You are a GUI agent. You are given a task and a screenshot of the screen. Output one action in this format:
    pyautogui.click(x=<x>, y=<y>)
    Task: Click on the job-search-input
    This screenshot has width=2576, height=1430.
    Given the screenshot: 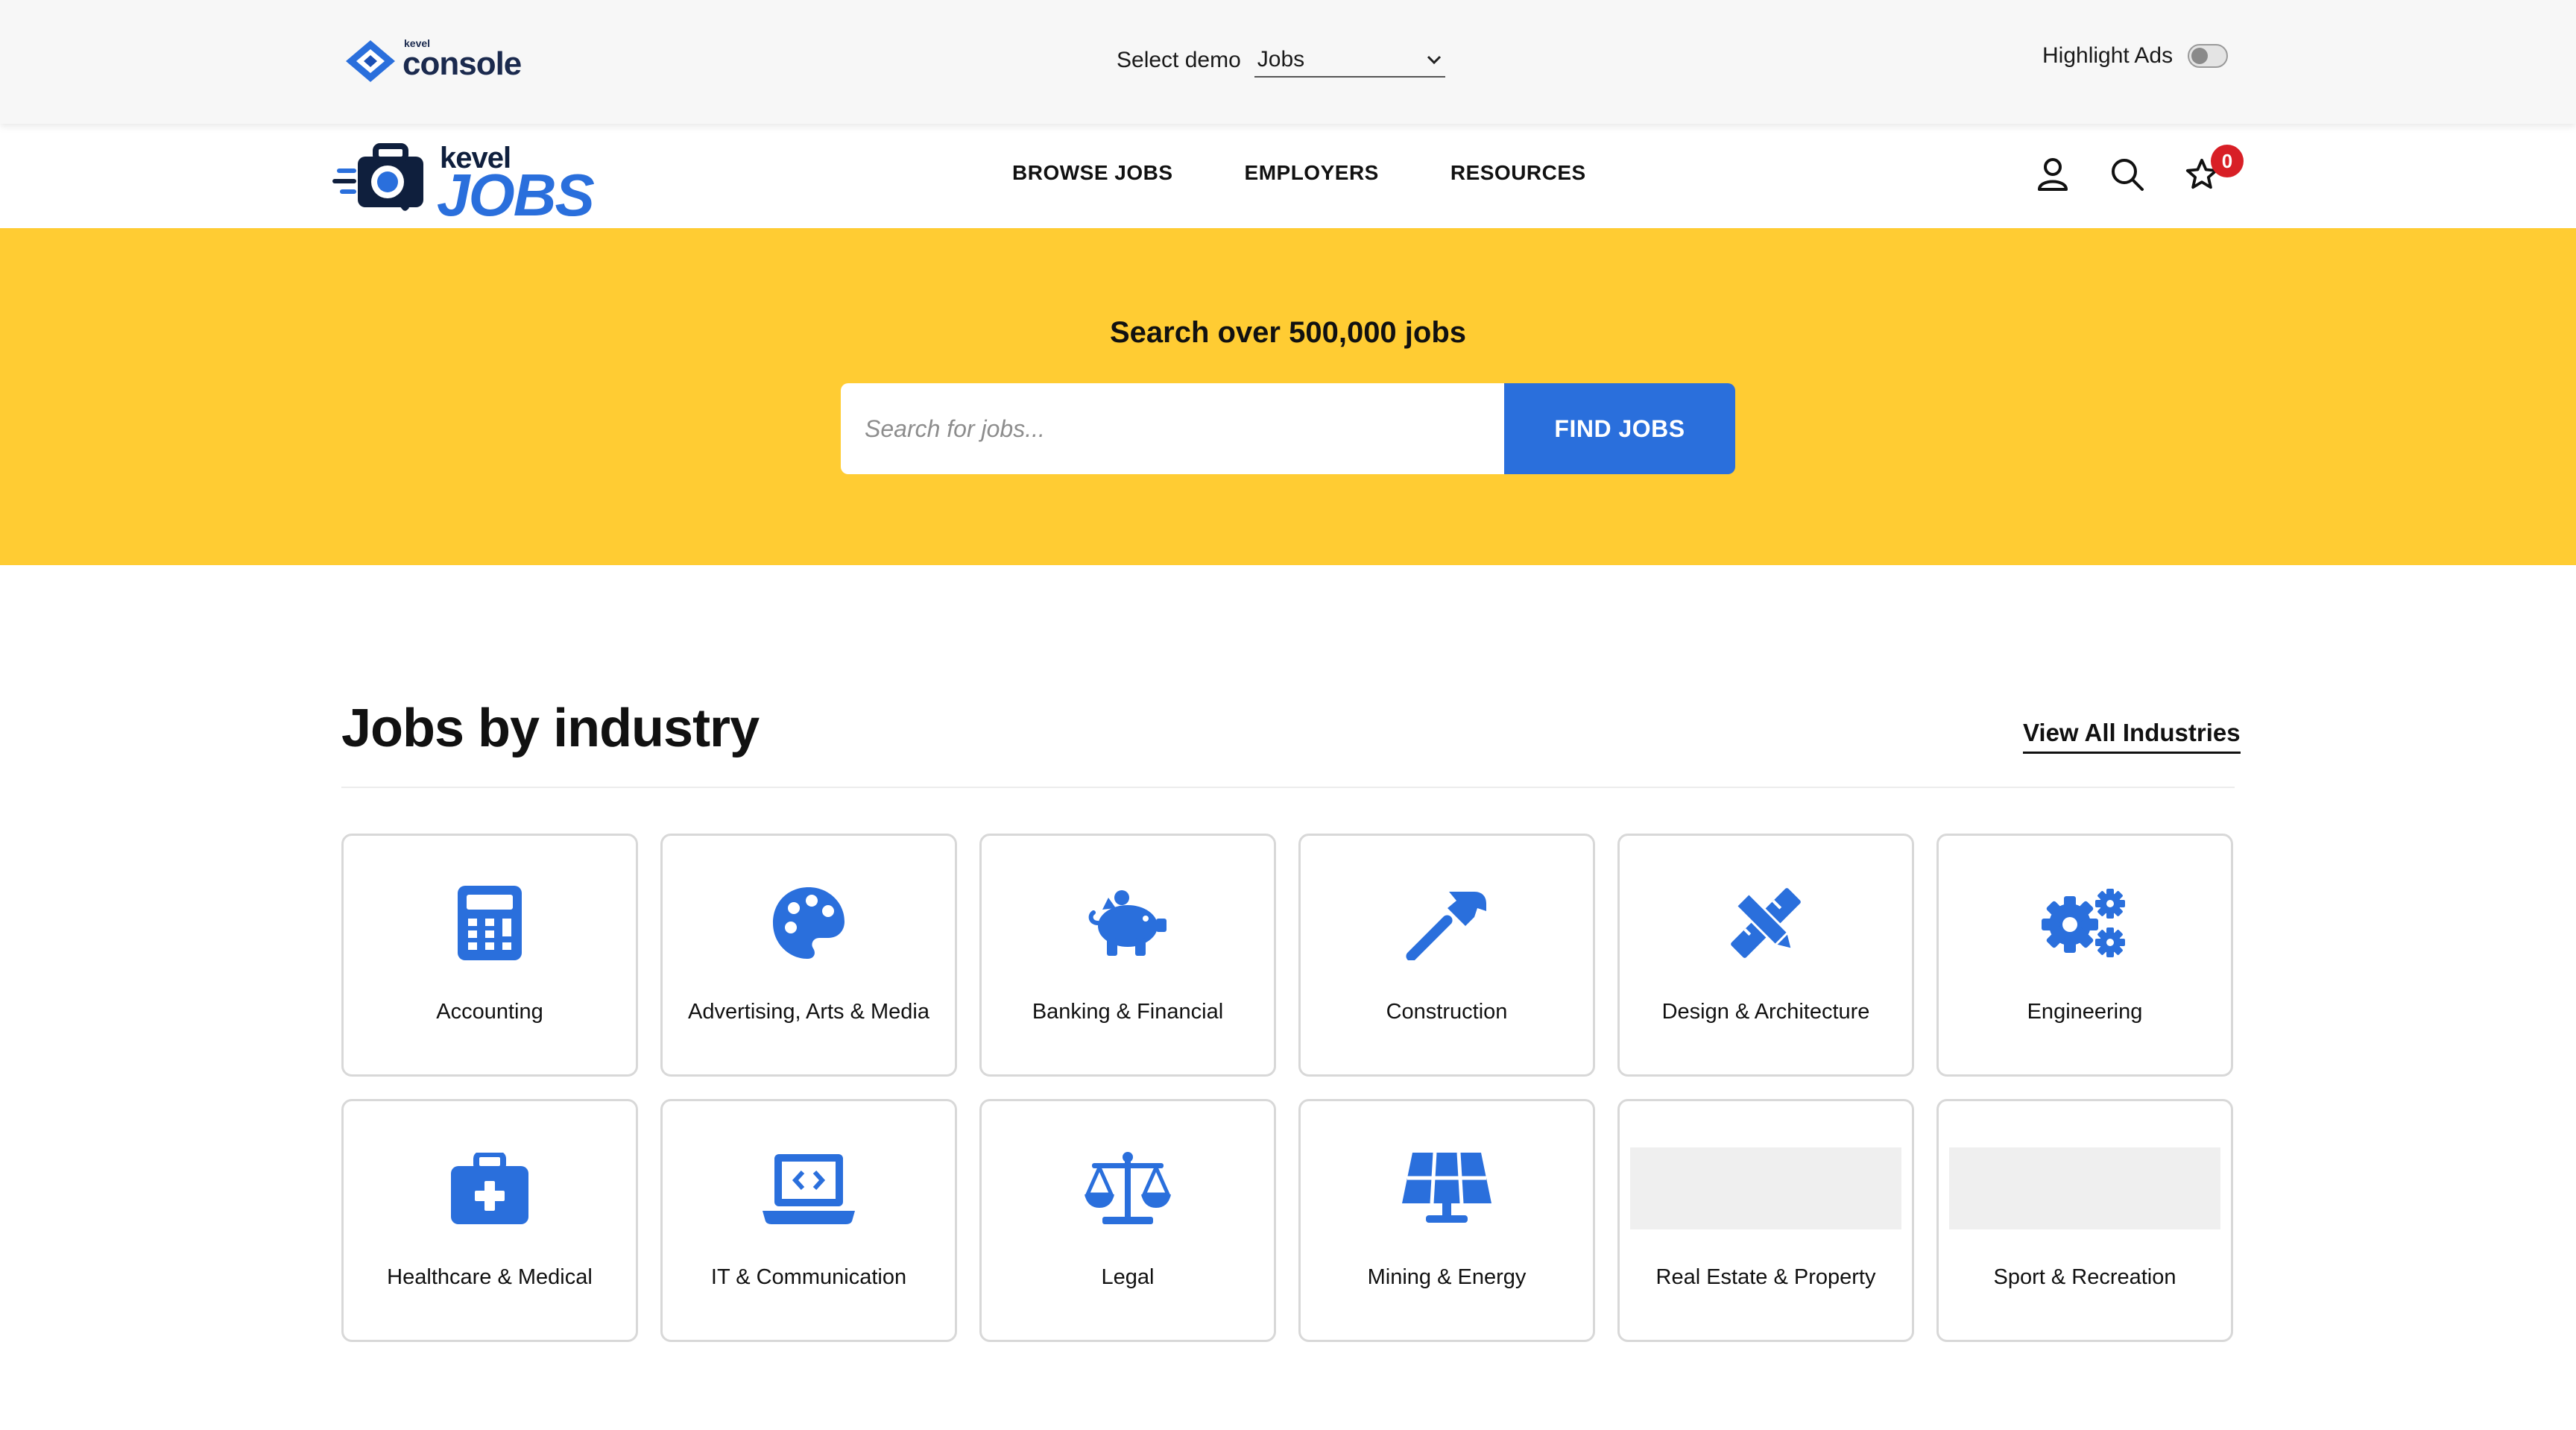 What is the action you would take?
    pyautogui.click(x=1172, y=429)
    